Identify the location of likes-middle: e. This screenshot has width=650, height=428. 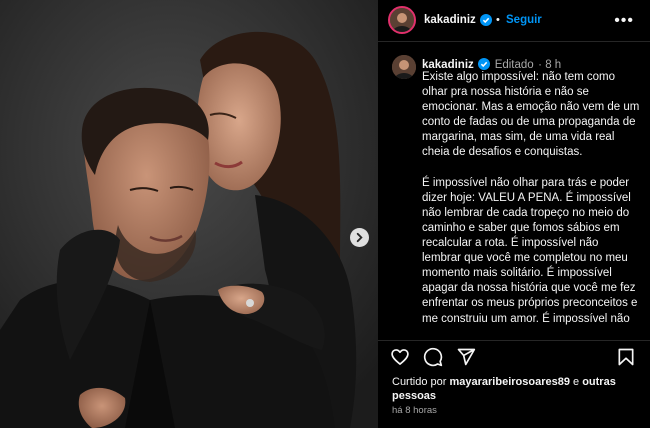
(576, 382).